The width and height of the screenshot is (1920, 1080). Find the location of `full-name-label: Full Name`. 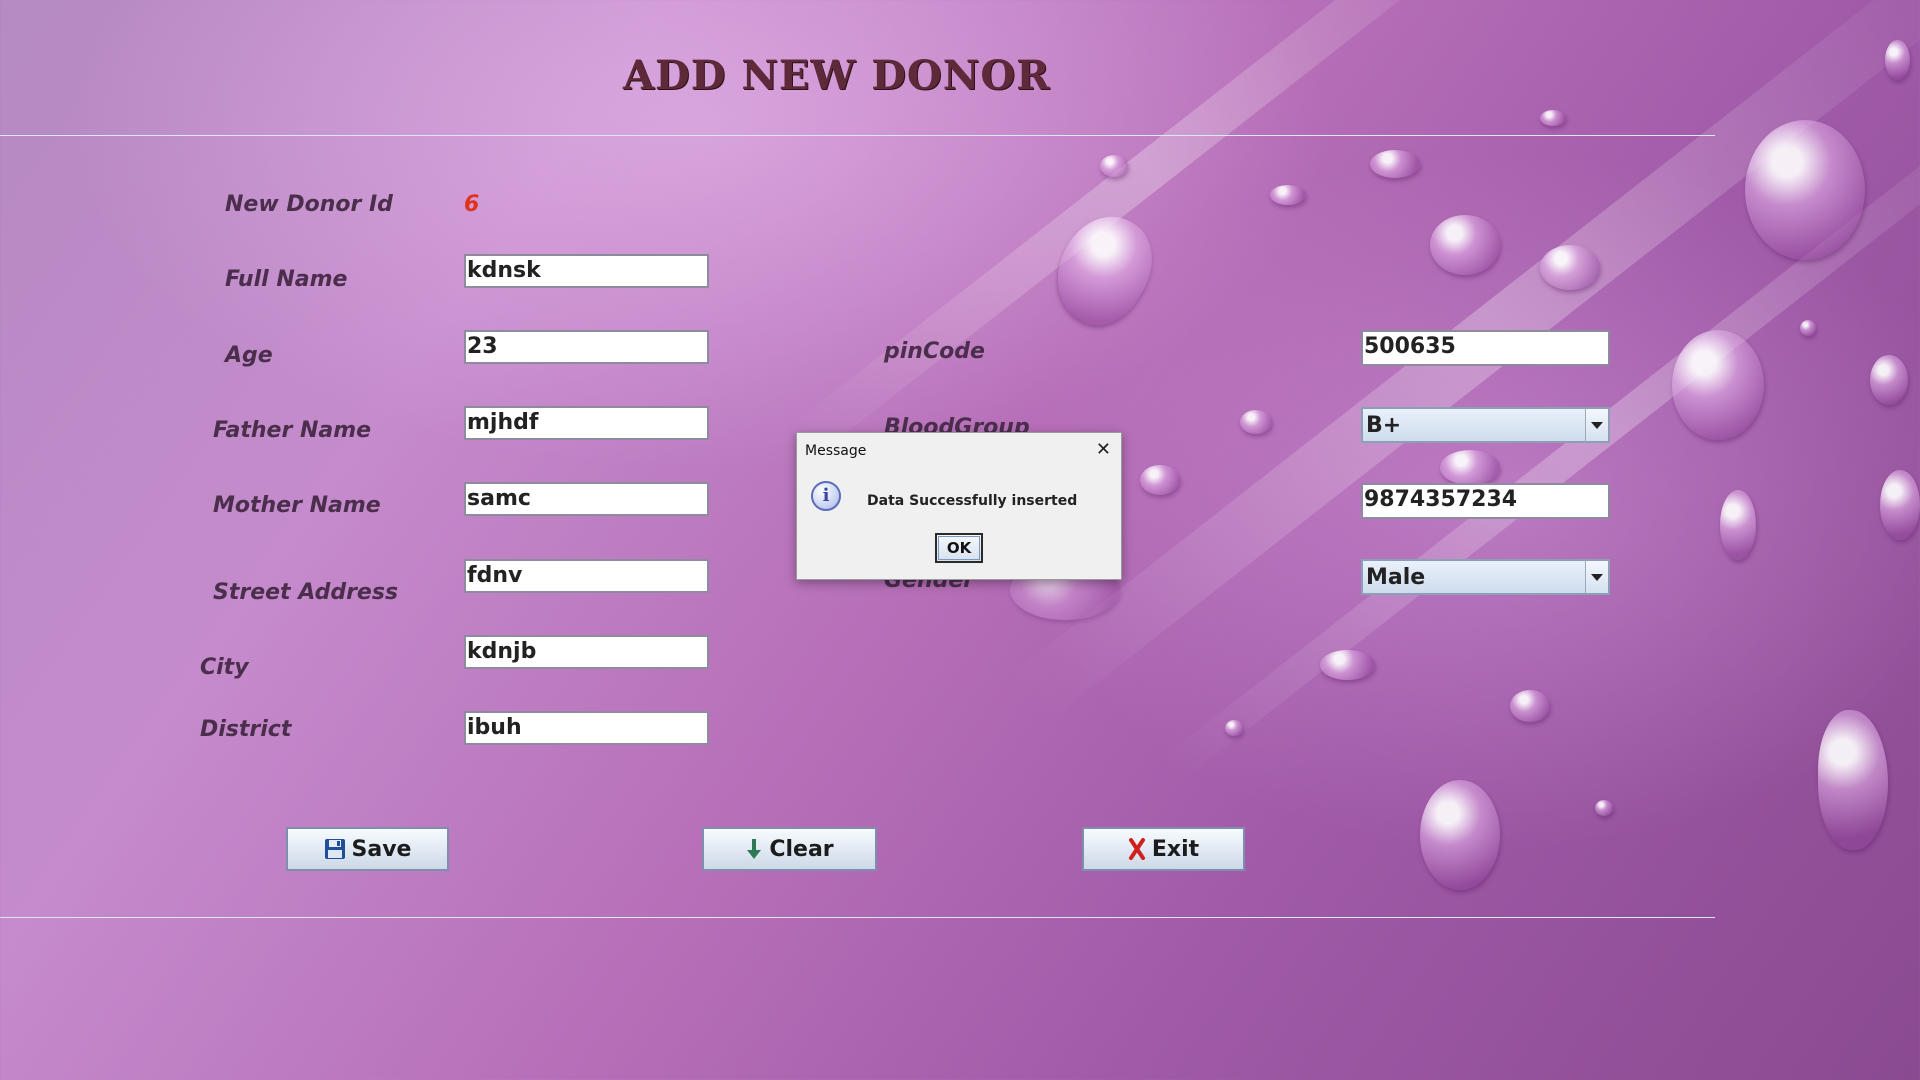

full-name-label: Full Name is located at coordinates (286, 279).